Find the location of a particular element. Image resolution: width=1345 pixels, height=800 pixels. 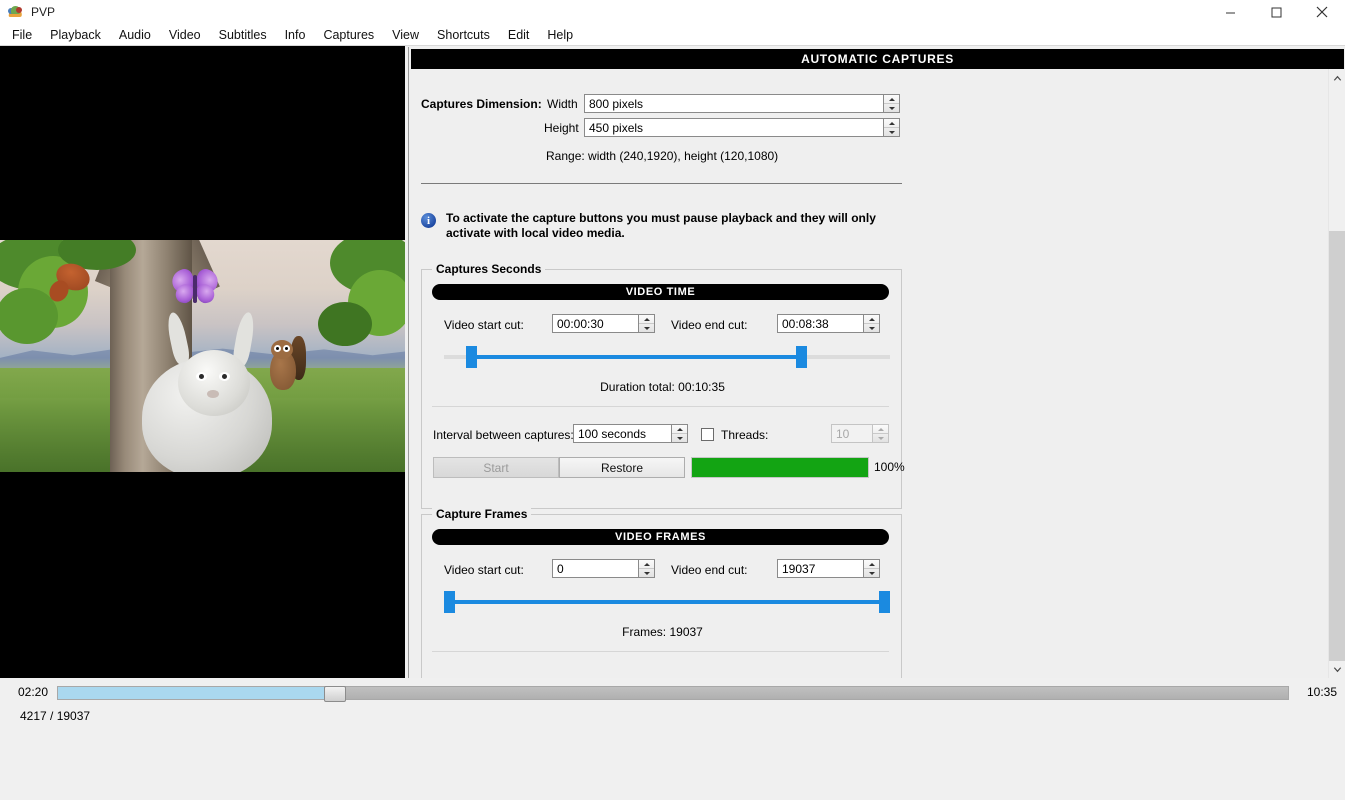

captures-dimension-label: Captures Dimension: is located at coordinates (481, 104).